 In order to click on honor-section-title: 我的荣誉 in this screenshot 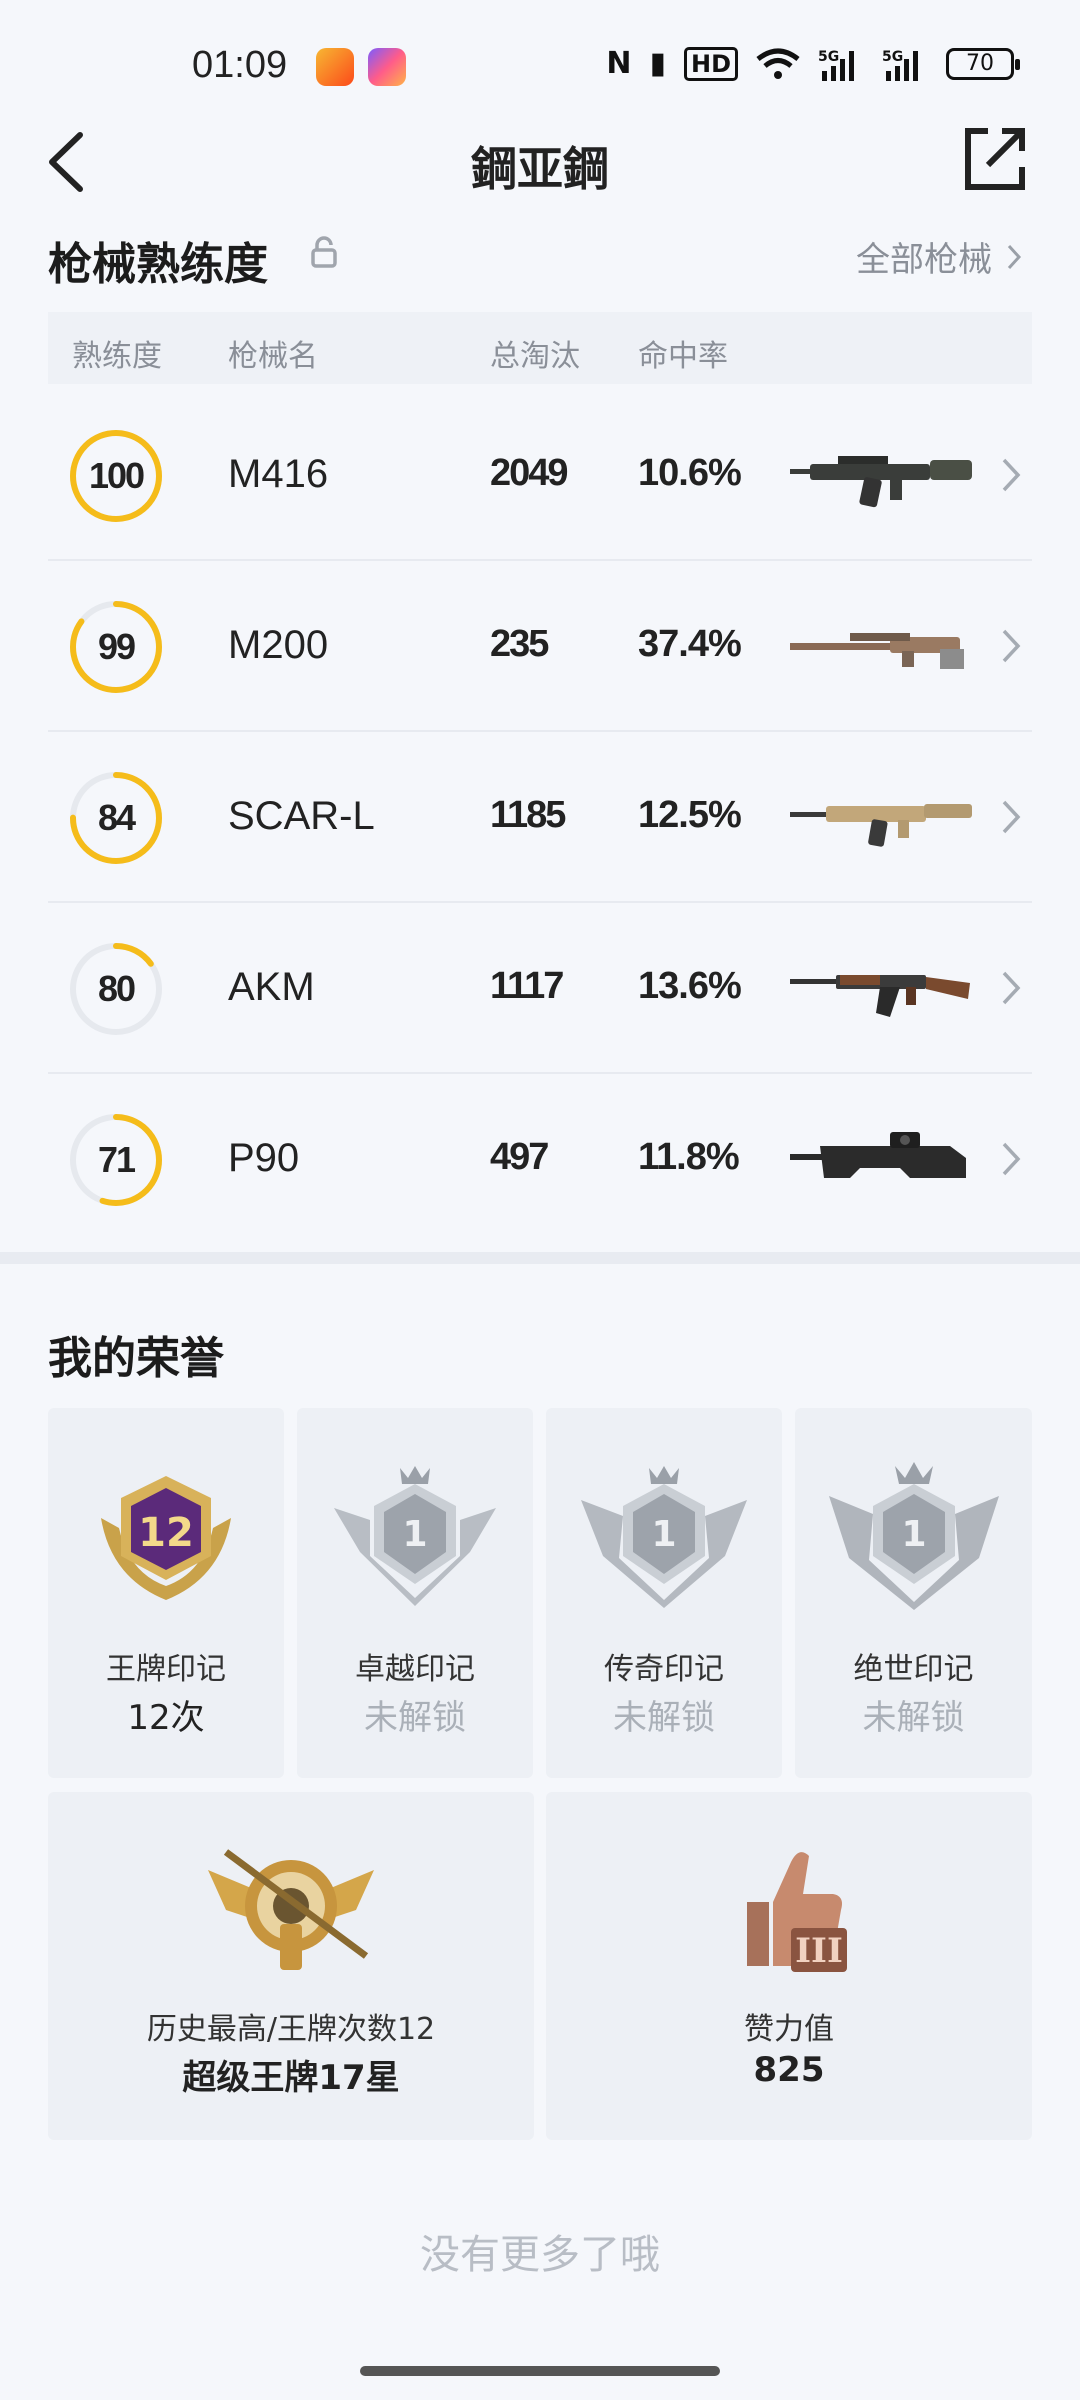, I will do `click(136, 1358)`.